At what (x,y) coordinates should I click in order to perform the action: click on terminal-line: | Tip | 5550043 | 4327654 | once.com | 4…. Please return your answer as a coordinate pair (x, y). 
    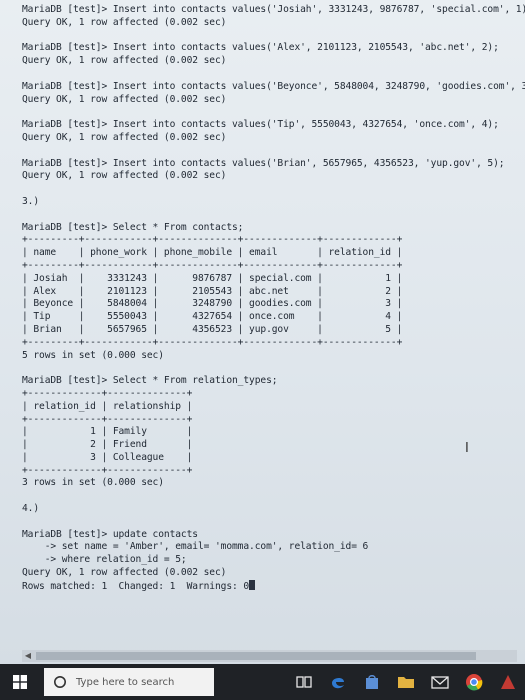
    Looking at the image, I should click on (212, 317).